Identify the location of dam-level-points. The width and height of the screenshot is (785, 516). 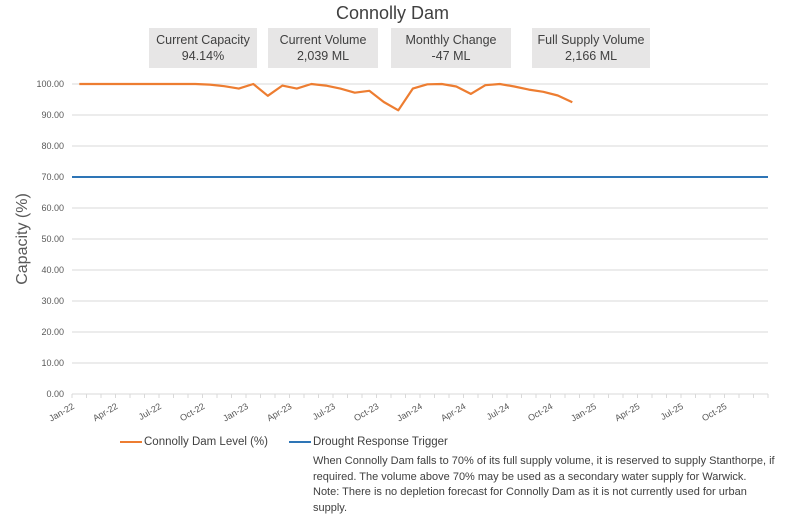
(325, 97).